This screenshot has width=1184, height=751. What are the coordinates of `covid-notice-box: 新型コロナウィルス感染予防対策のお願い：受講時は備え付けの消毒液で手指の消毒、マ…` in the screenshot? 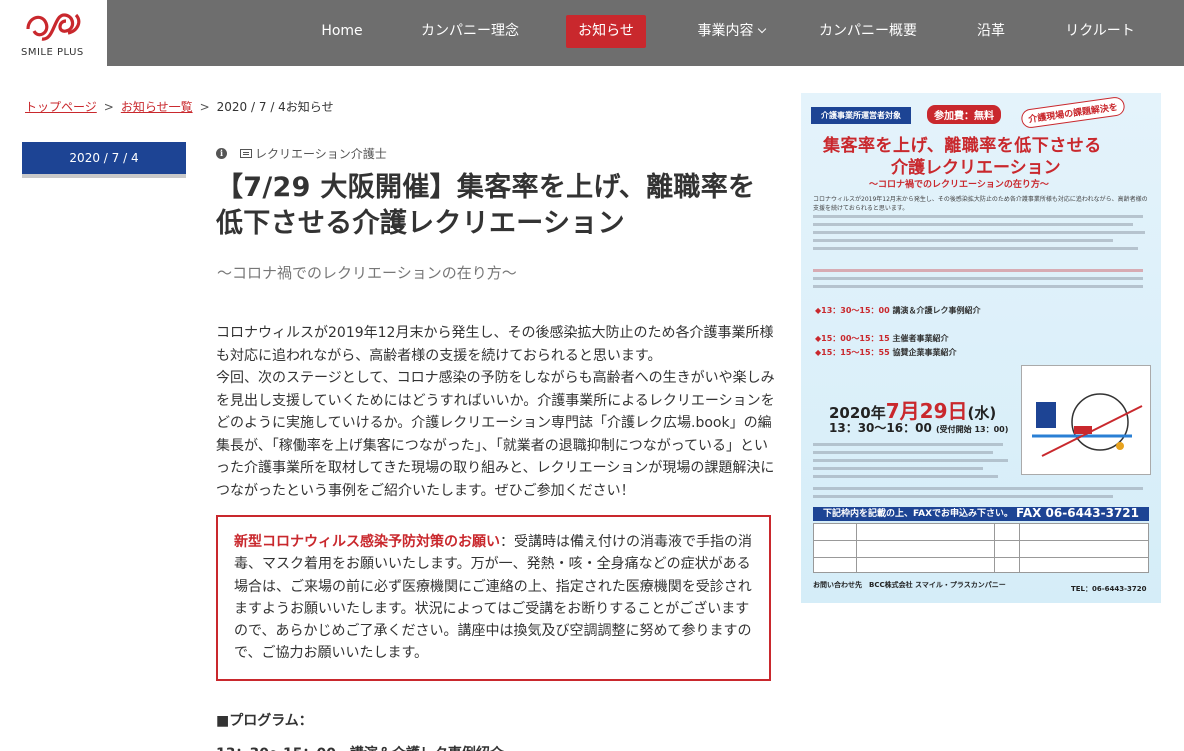 It's located at (493, 598).